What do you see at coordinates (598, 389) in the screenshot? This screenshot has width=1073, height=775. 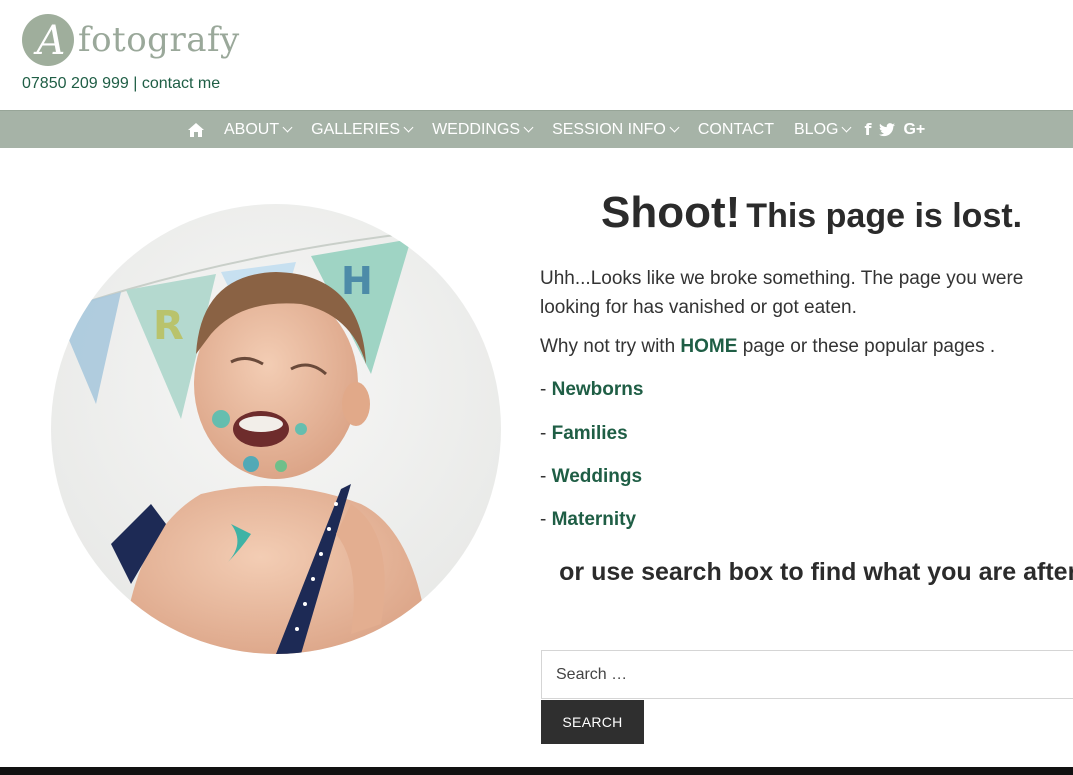 I see `newborns-link: Newborns` at bounding box center [598, 389].